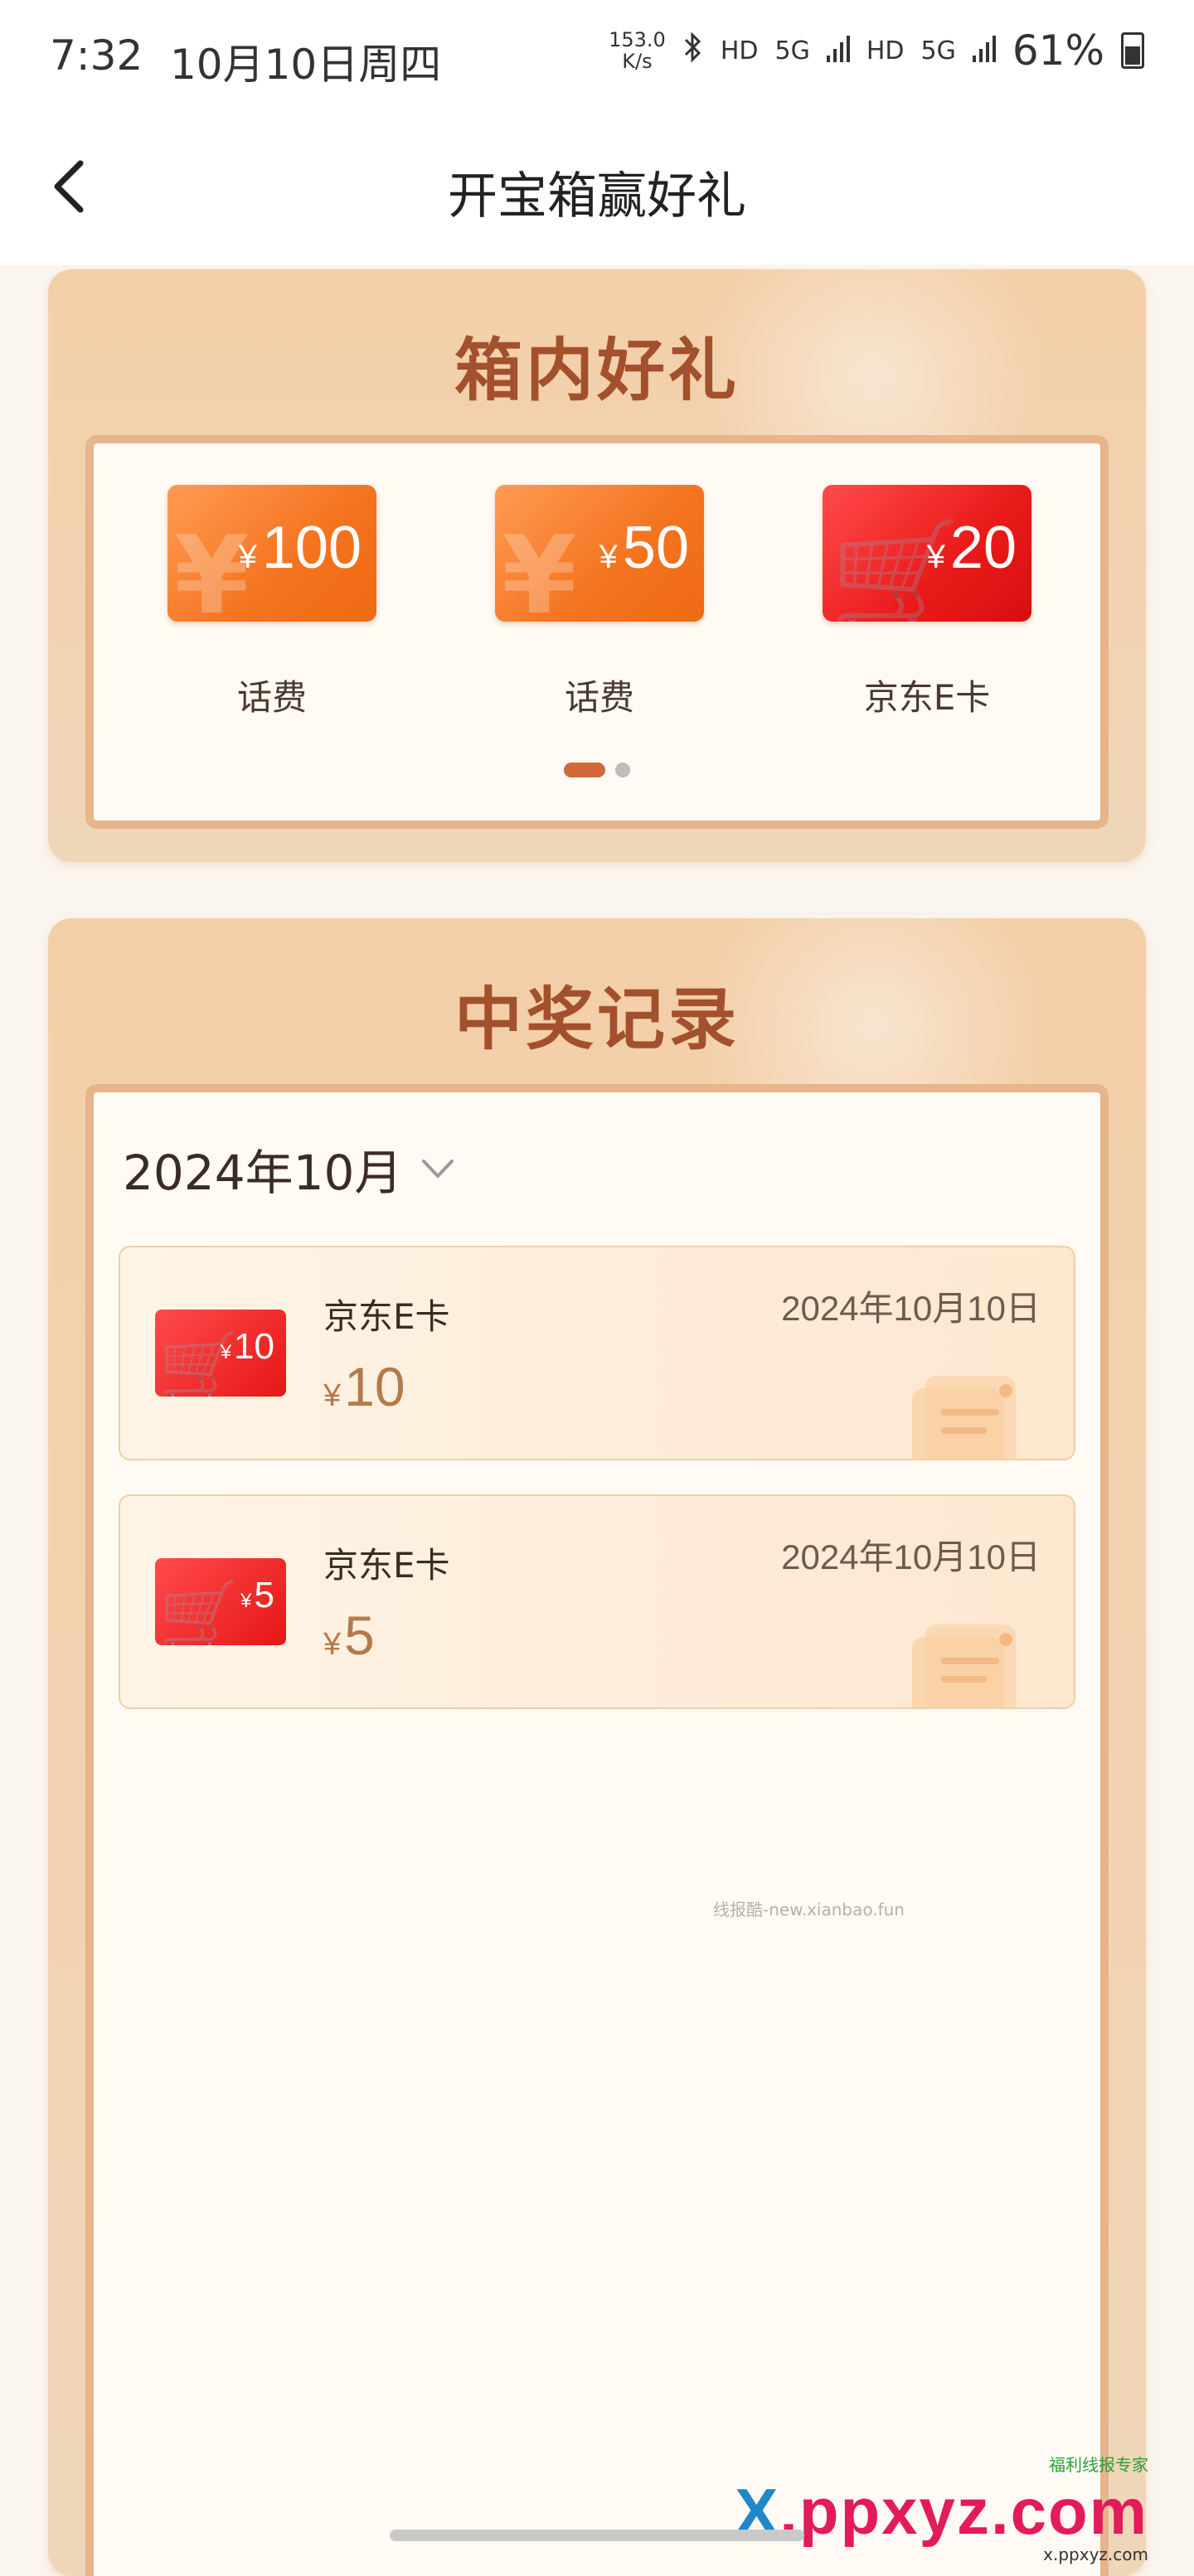 Image resolution: width=1194 pixels, height=2576 pixels. What do you see at coordinates (311, 548) in the screenshot?
I see `gift-amount: 100` at bounding box center [311, 548].